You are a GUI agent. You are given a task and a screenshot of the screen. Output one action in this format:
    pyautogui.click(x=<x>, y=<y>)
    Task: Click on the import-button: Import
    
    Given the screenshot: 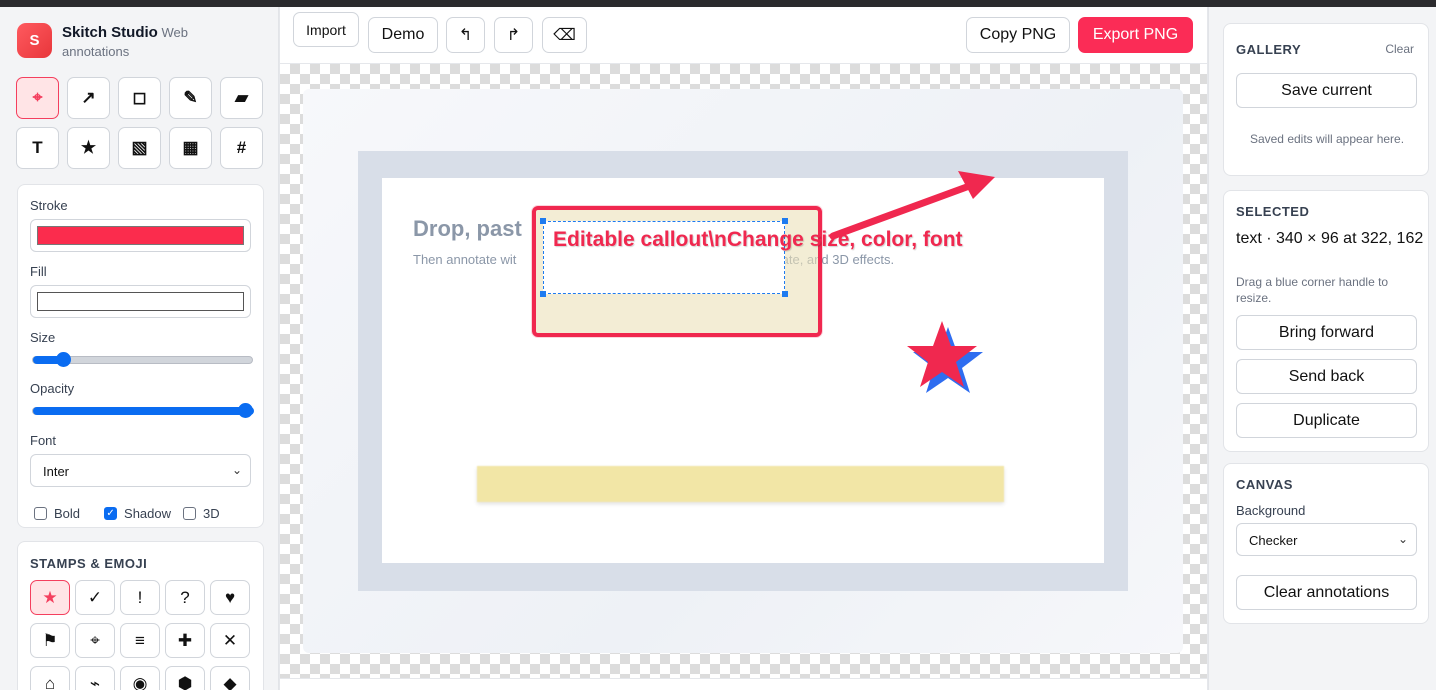 What is the action you would take?
    pyautogui.click(x=326, y=29)
    